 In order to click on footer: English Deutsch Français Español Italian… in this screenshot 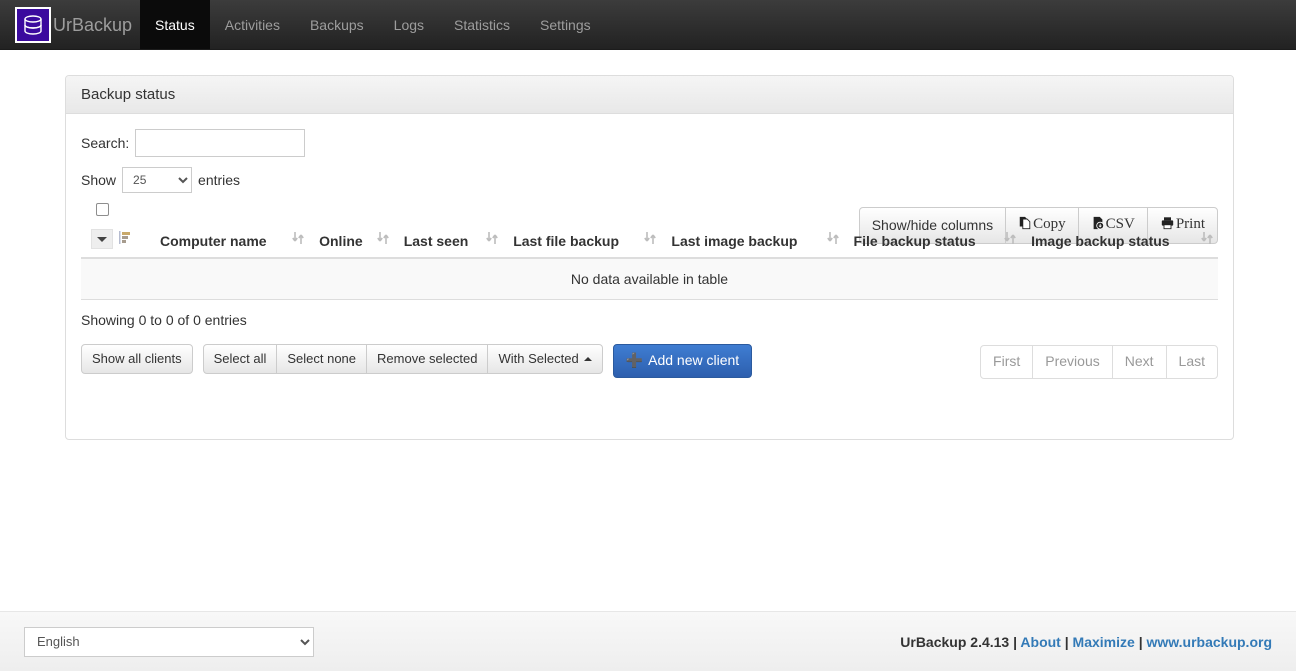, I will do `click(648, 641)`.